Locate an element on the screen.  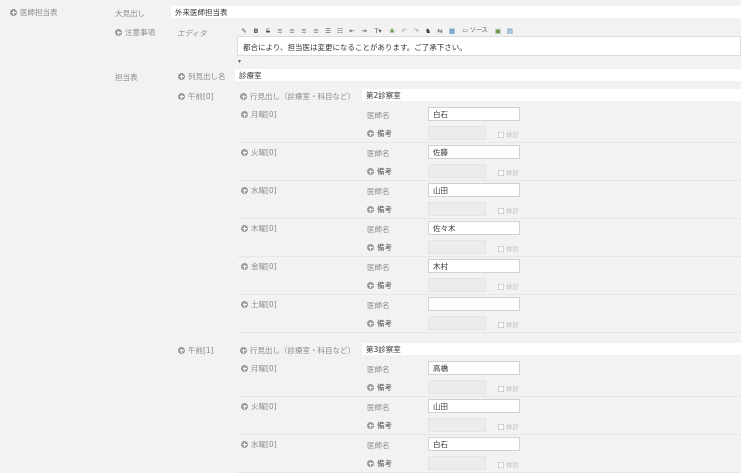
source-icon: ▭ ソース is located at coordinates (475, 31).